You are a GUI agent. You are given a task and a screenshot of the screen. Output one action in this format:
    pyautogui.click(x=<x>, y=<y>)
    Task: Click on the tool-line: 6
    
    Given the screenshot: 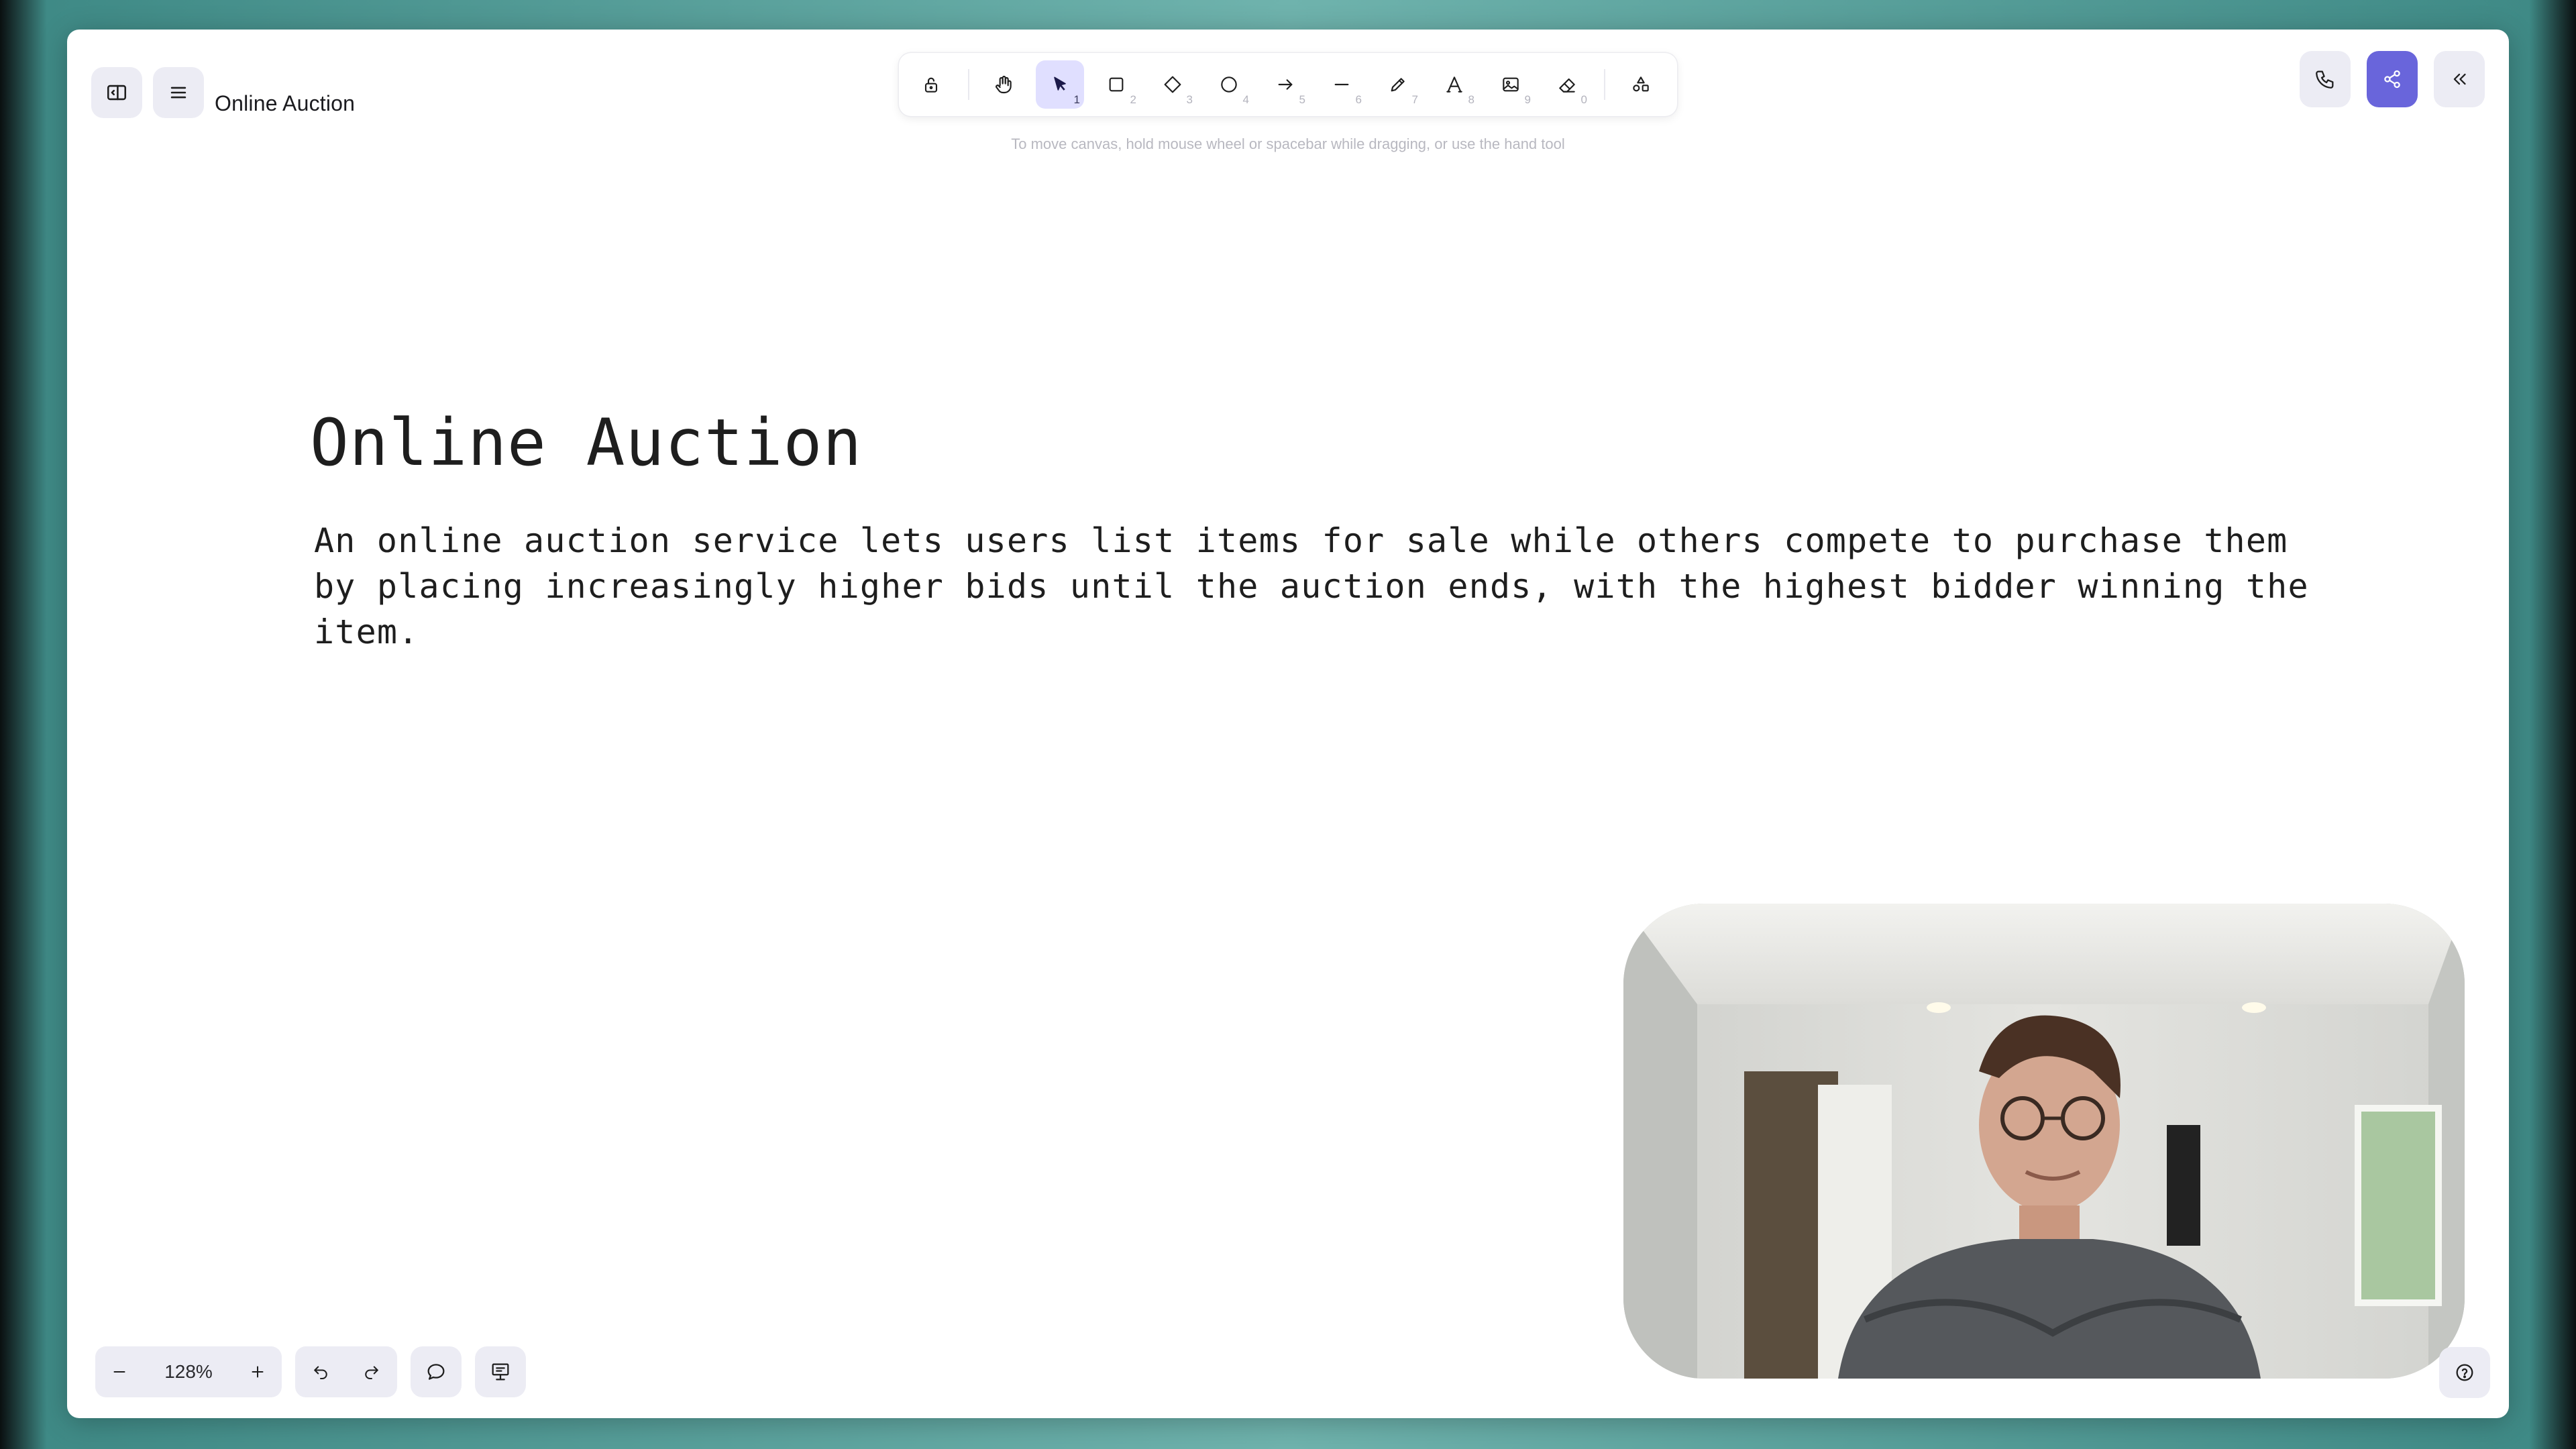 What is the action you would take?
    pyautogui.click(x=1342, y=84)
    